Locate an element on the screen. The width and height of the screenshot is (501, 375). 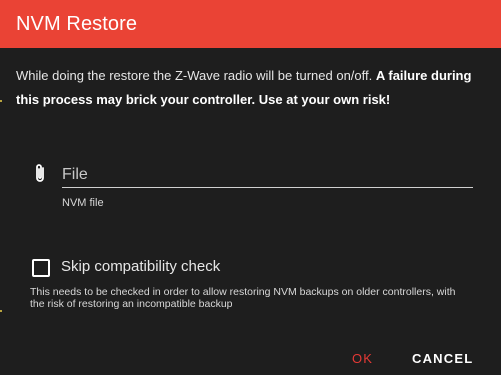
file-field: File NVM file is located at coordinates (251, 186).